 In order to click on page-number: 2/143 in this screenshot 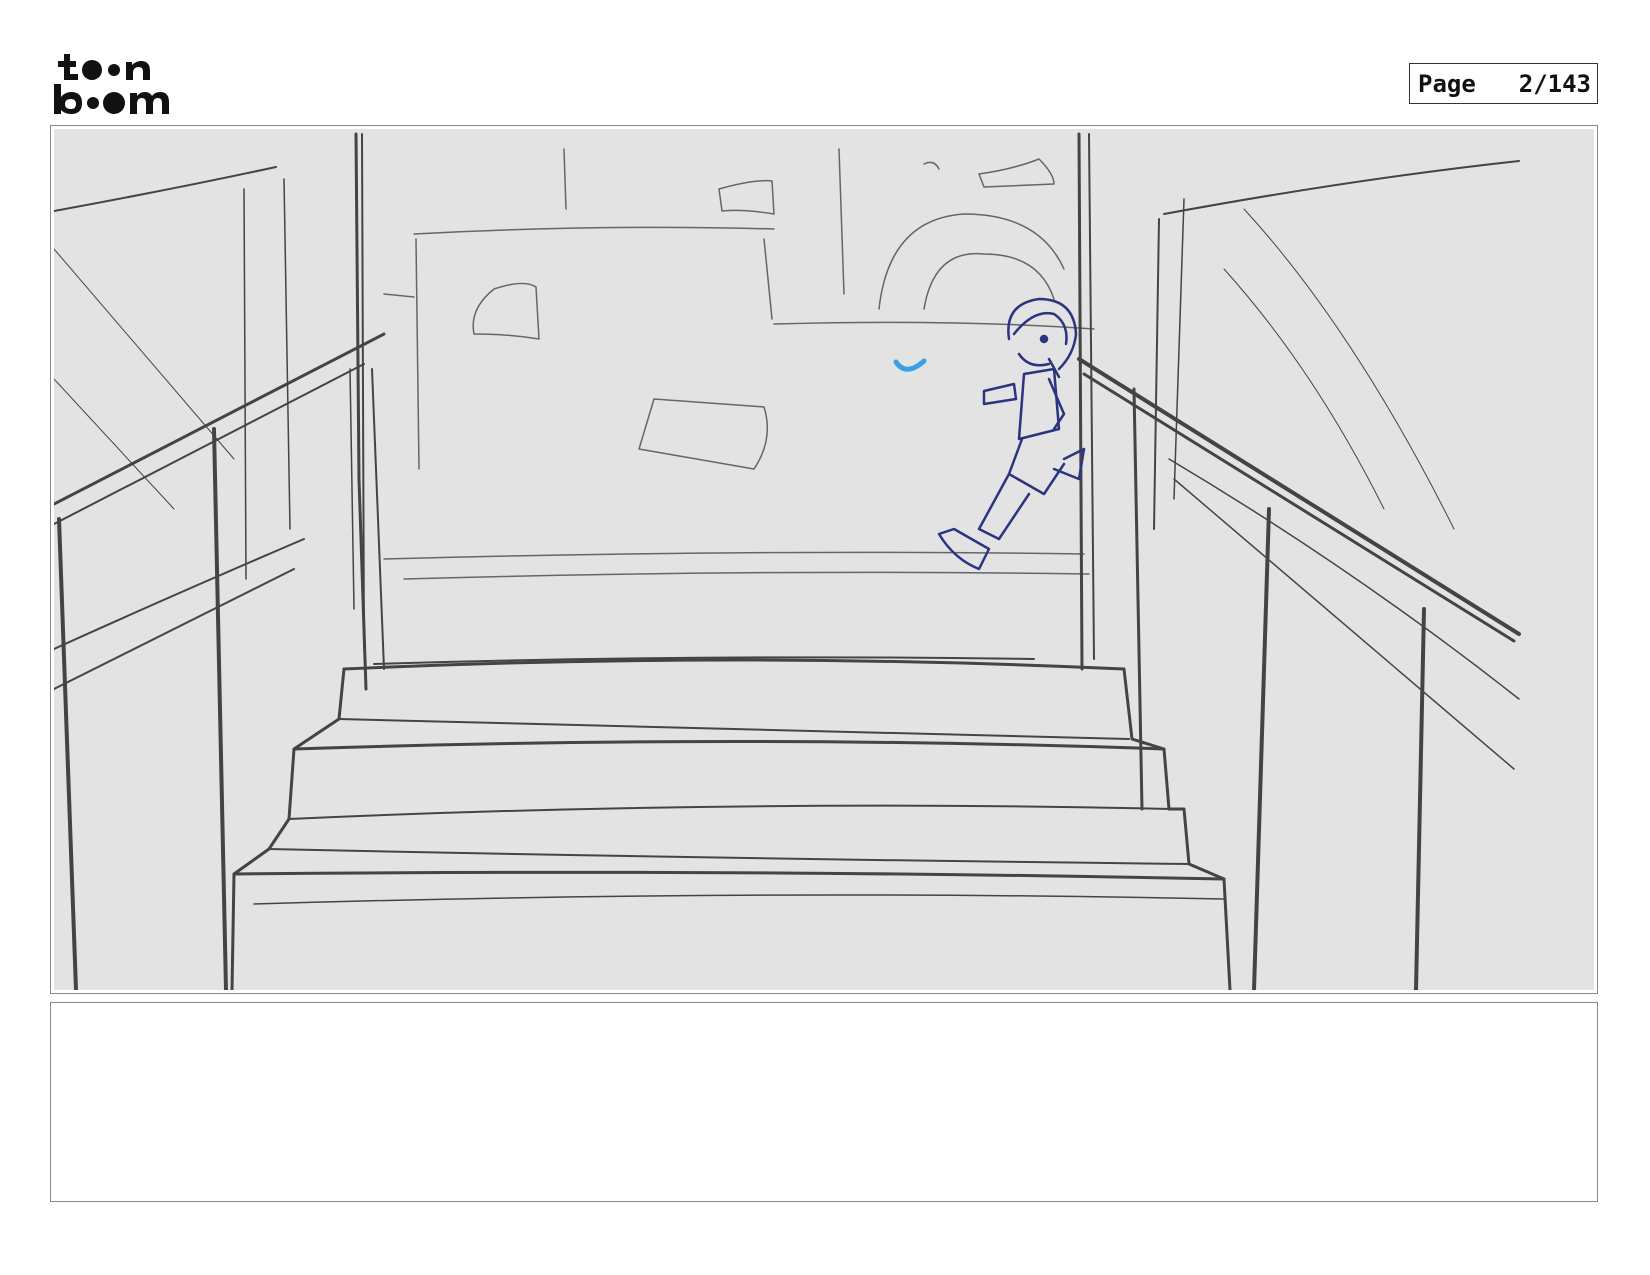, I will do `click(1554, 83)`.